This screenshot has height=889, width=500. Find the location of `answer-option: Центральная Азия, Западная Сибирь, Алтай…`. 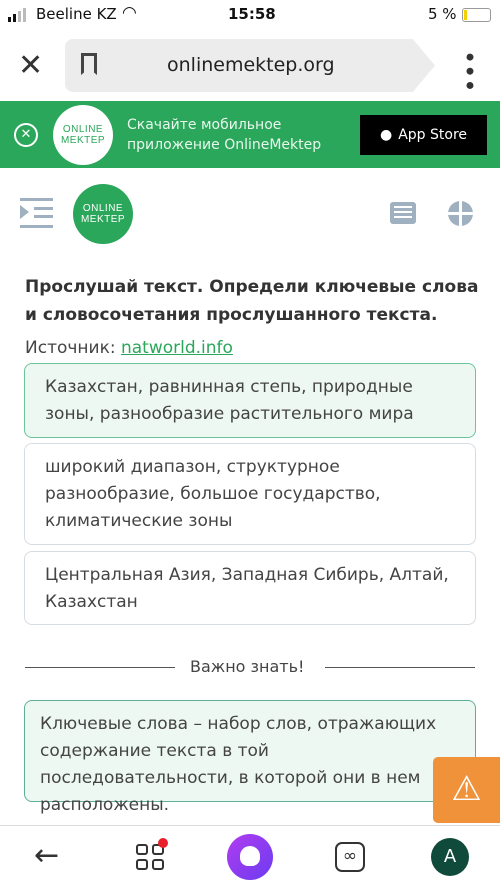

answer-option: Центральная Азия, Западная Сибирь, Алтай… is located at coordinates (250, 588).